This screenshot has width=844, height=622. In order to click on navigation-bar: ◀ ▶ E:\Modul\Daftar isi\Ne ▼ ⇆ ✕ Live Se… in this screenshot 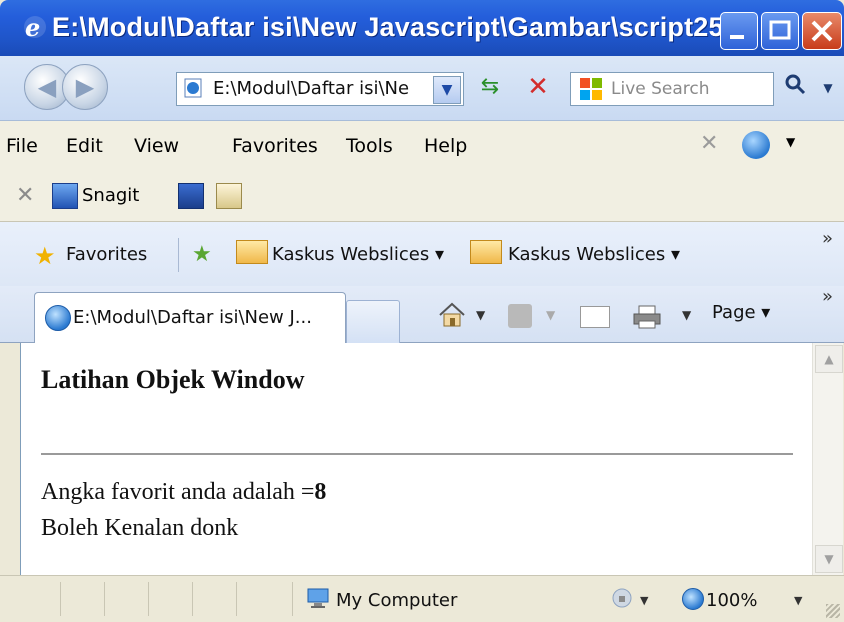, I will do `click(422, 88)`.